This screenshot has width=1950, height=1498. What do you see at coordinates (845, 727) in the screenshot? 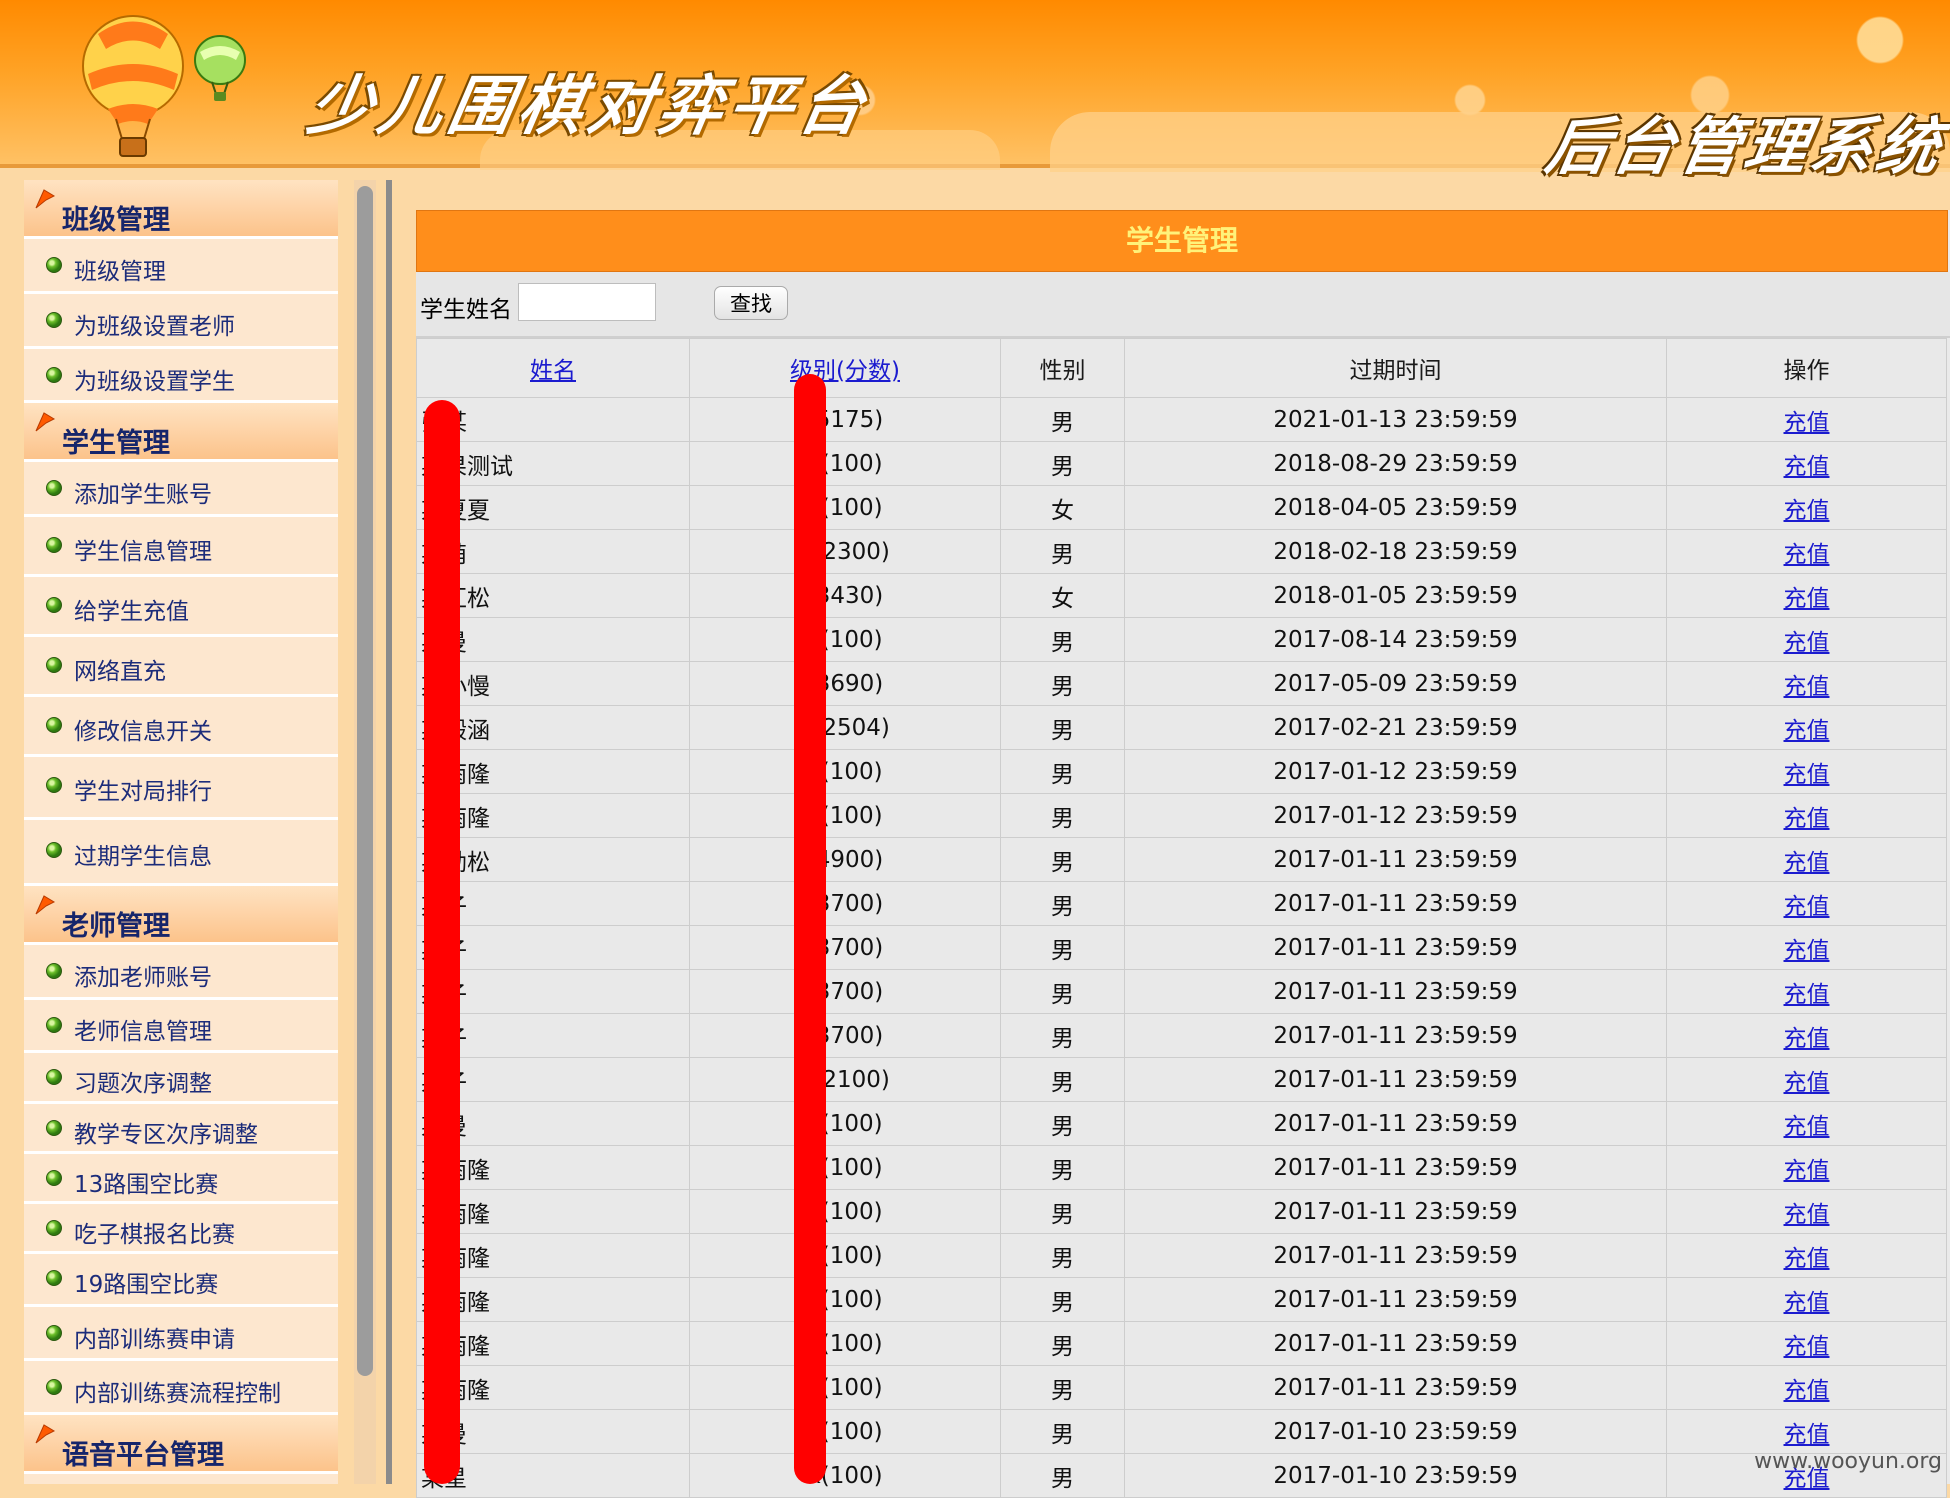
I see `cell-level: k(2504)` at bounding box center [845, 727].